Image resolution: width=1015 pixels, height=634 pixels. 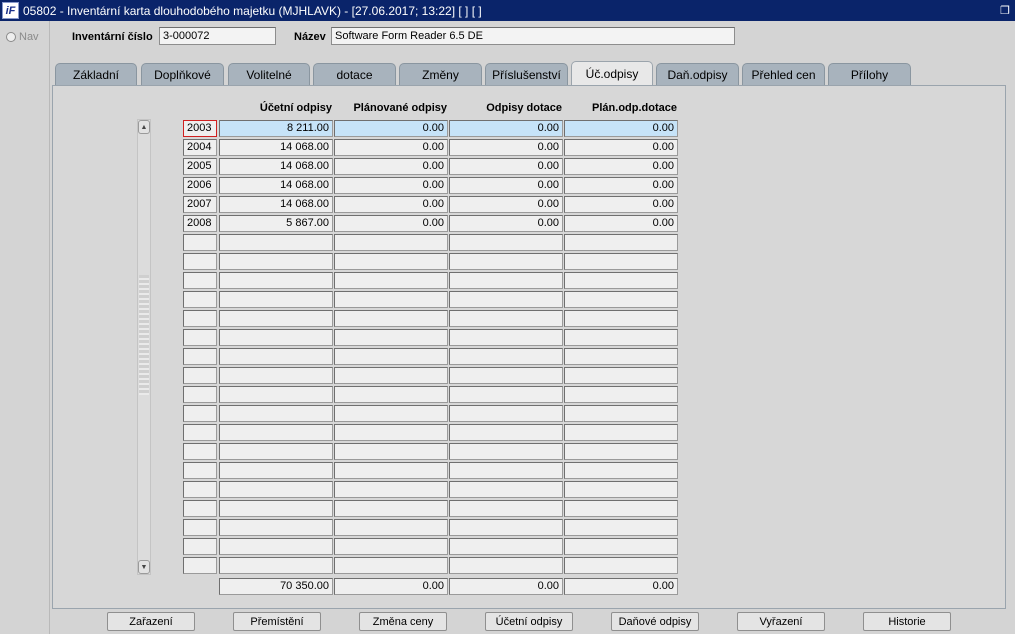 What do you see at coordinates (276, 204) in the screenshot?
I see `ucetni-odpisy-cell: 14 068.00` at bounding box center [276, 204].